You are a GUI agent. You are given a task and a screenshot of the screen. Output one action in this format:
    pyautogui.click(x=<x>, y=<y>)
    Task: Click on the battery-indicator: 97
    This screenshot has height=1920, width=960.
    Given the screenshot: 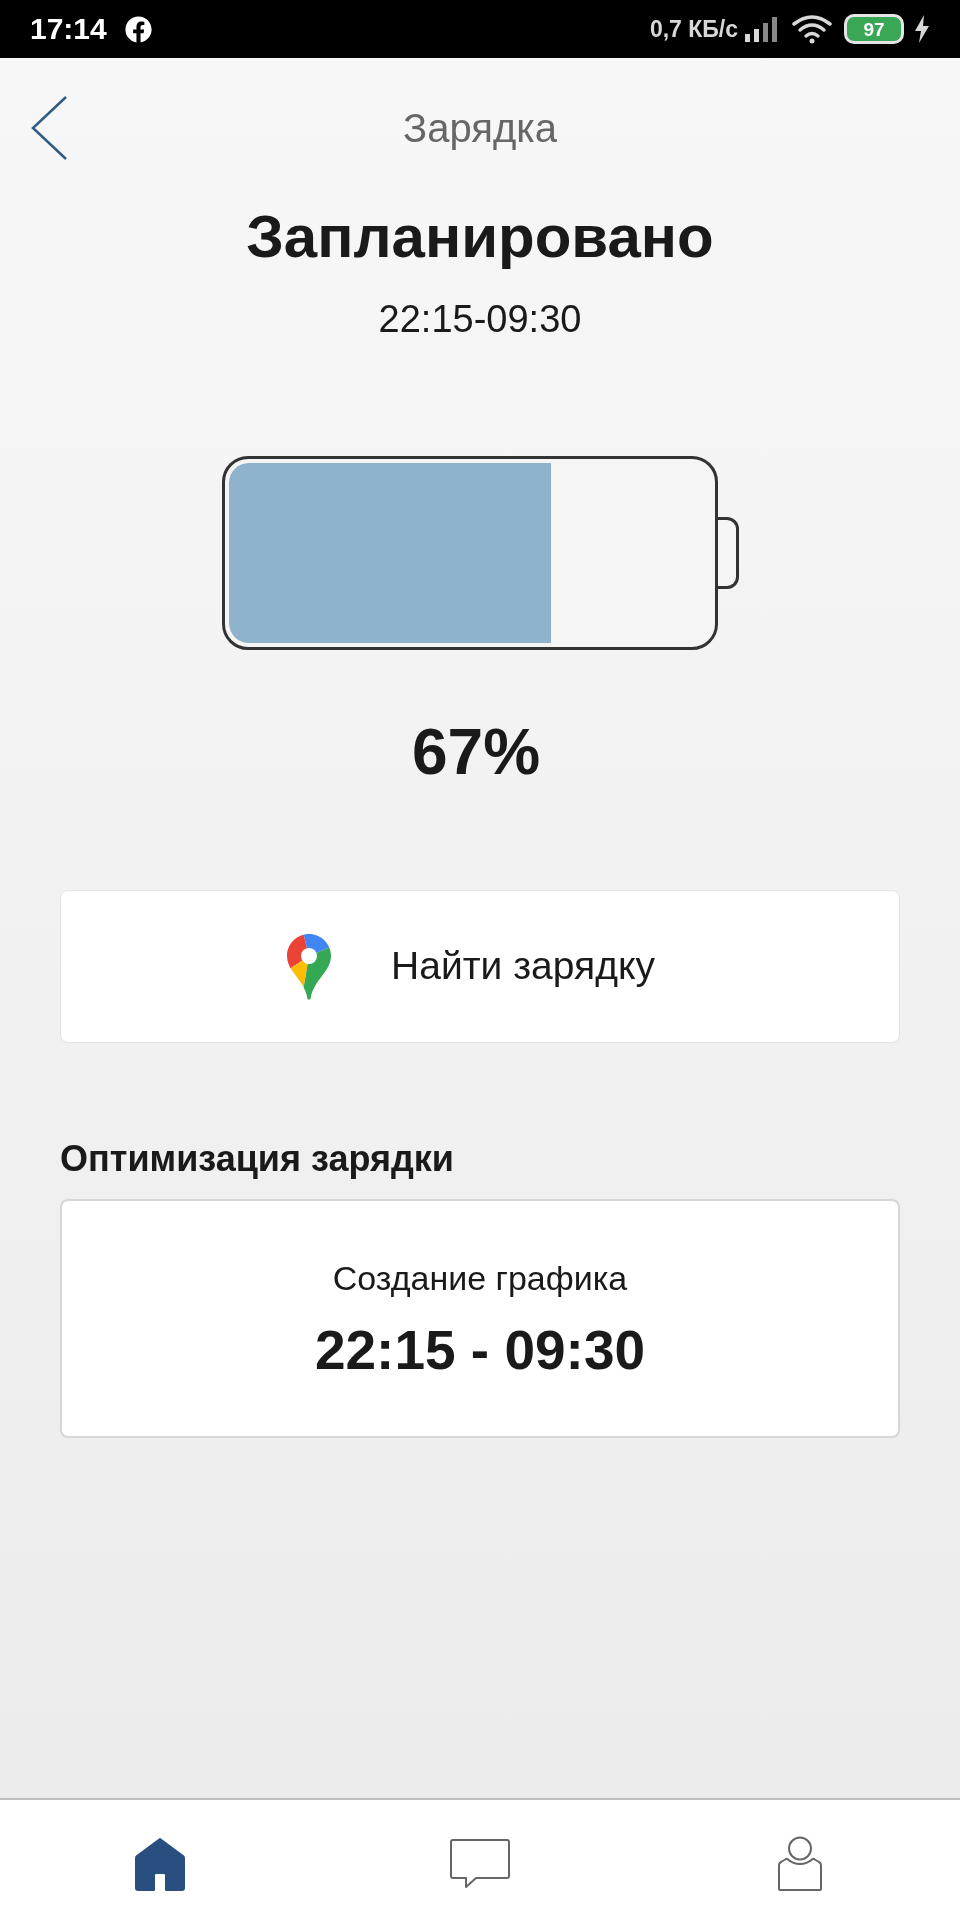 What is the action you would take?
    pyautogui.click(x=874, y=29)
    